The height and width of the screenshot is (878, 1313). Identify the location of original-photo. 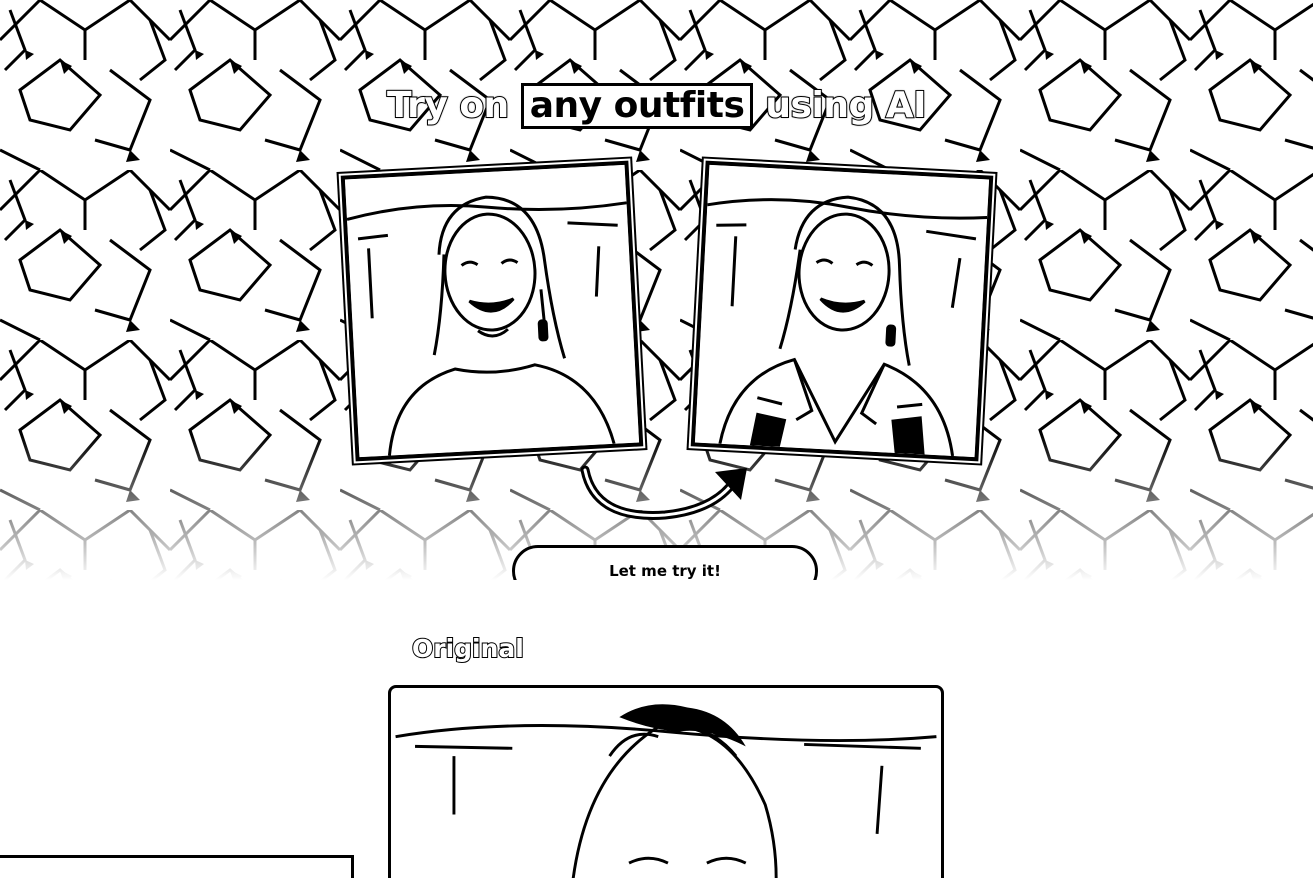
(666, 783).